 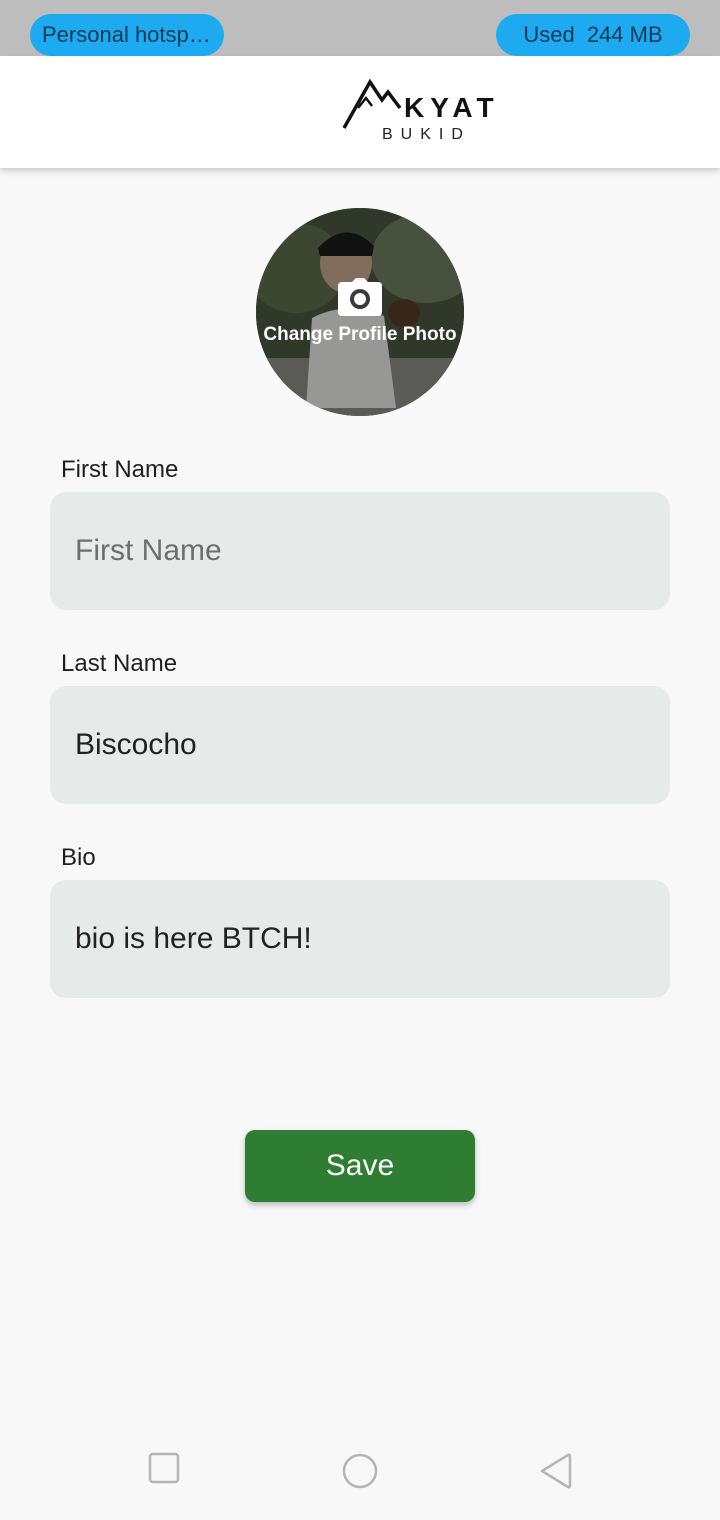 What do you see at coordinates (193, 938) in the screenshot?
I see `bio-value: bio is here BTCH!` at bounding box center [193, 938].